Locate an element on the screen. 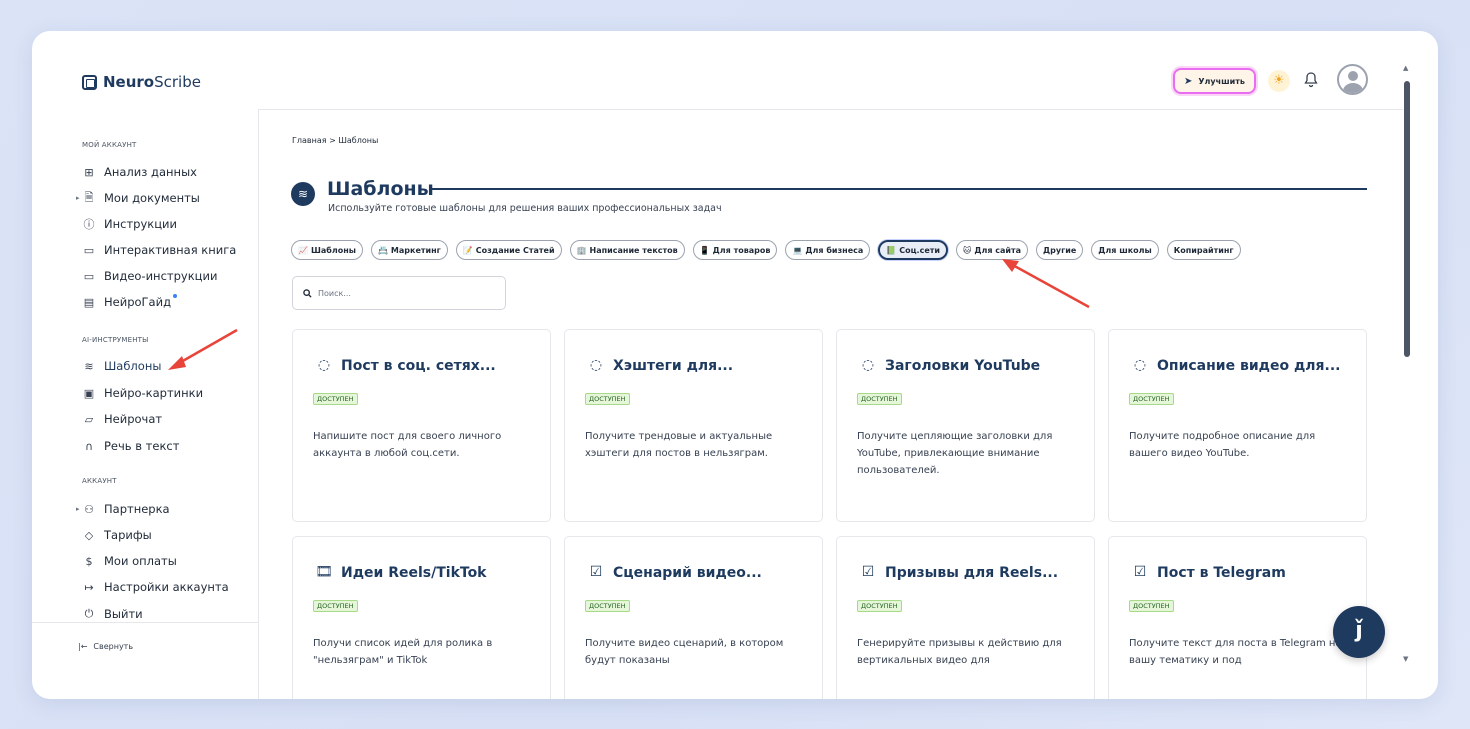 The width and height of the screenshot is (1470, 729). filter-writing: 🏢 Написание текстов is located at coordinates (627, 250).